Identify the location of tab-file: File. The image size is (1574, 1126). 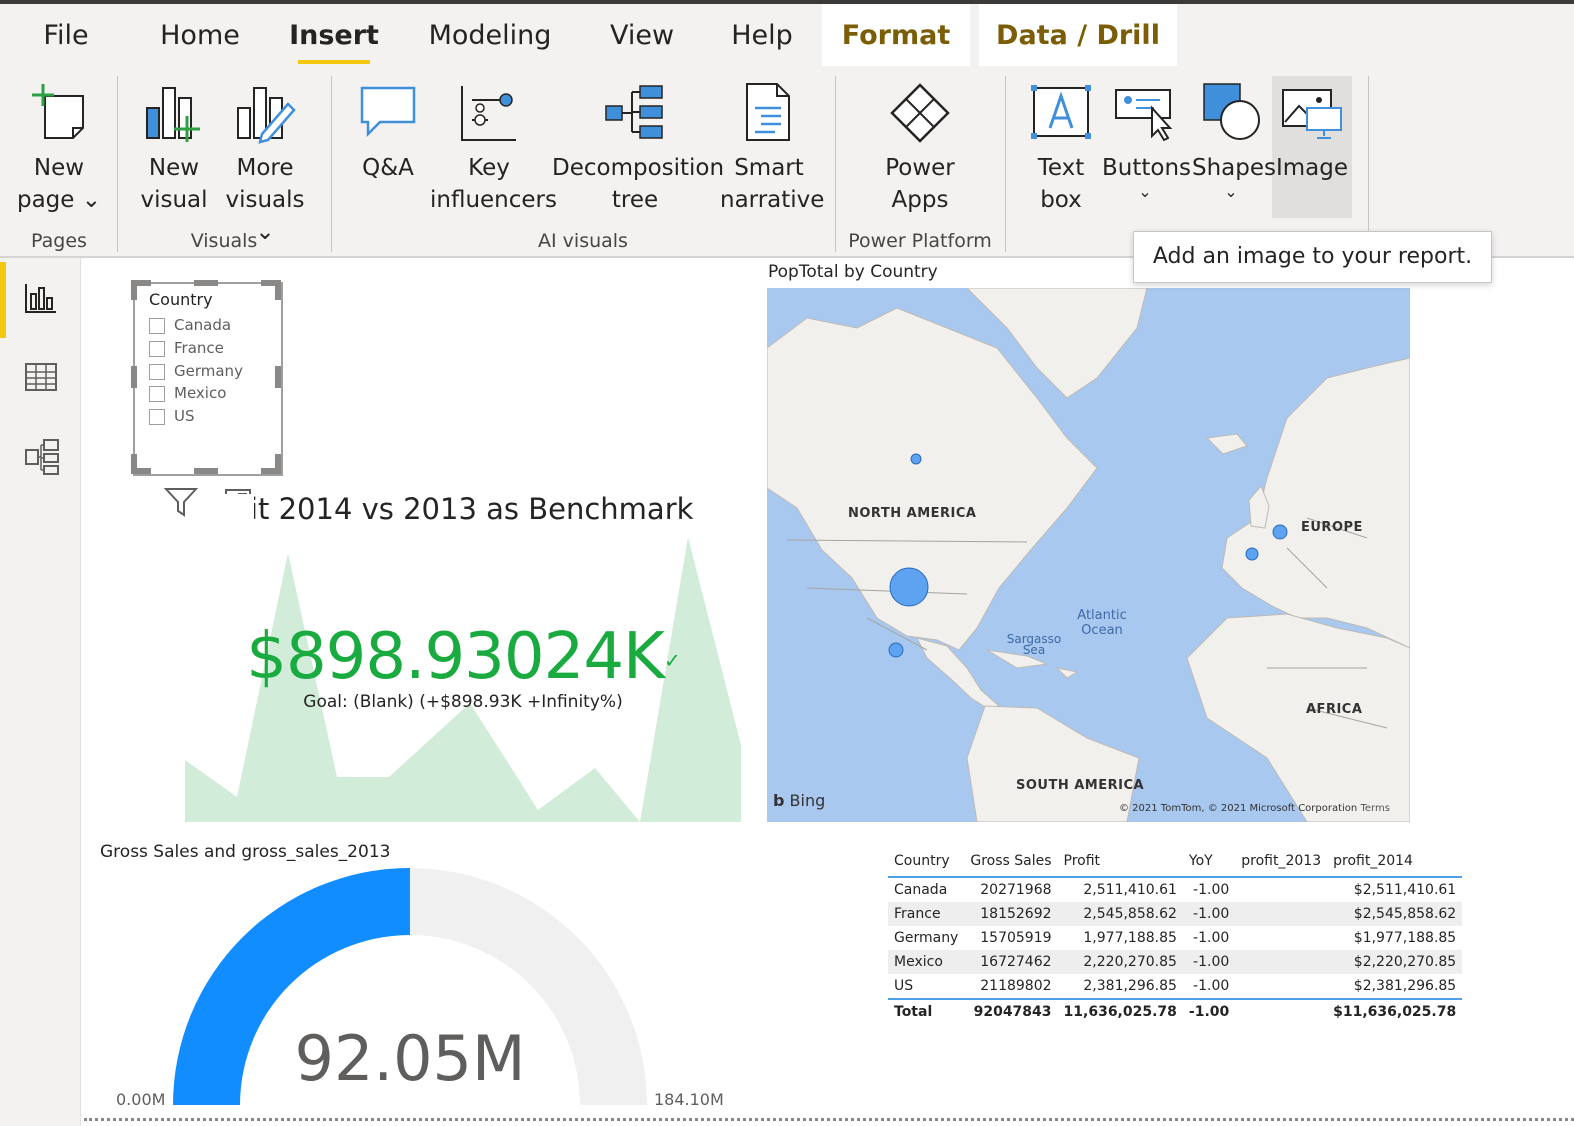
(66, 35).